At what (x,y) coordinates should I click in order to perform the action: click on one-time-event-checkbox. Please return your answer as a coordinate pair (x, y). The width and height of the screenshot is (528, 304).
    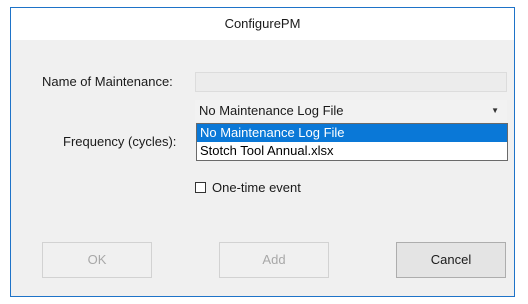
    Looking at the image, I should click on (200, 187).